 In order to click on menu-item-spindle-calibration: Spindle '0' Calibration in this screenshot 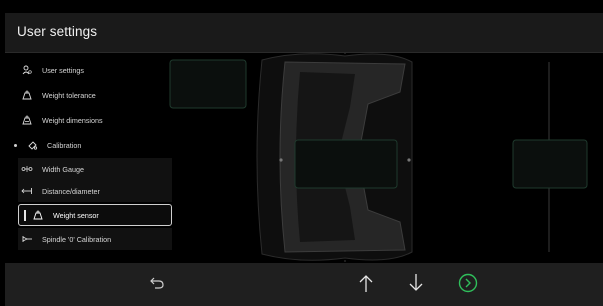, I will do `click(95, 239)`.